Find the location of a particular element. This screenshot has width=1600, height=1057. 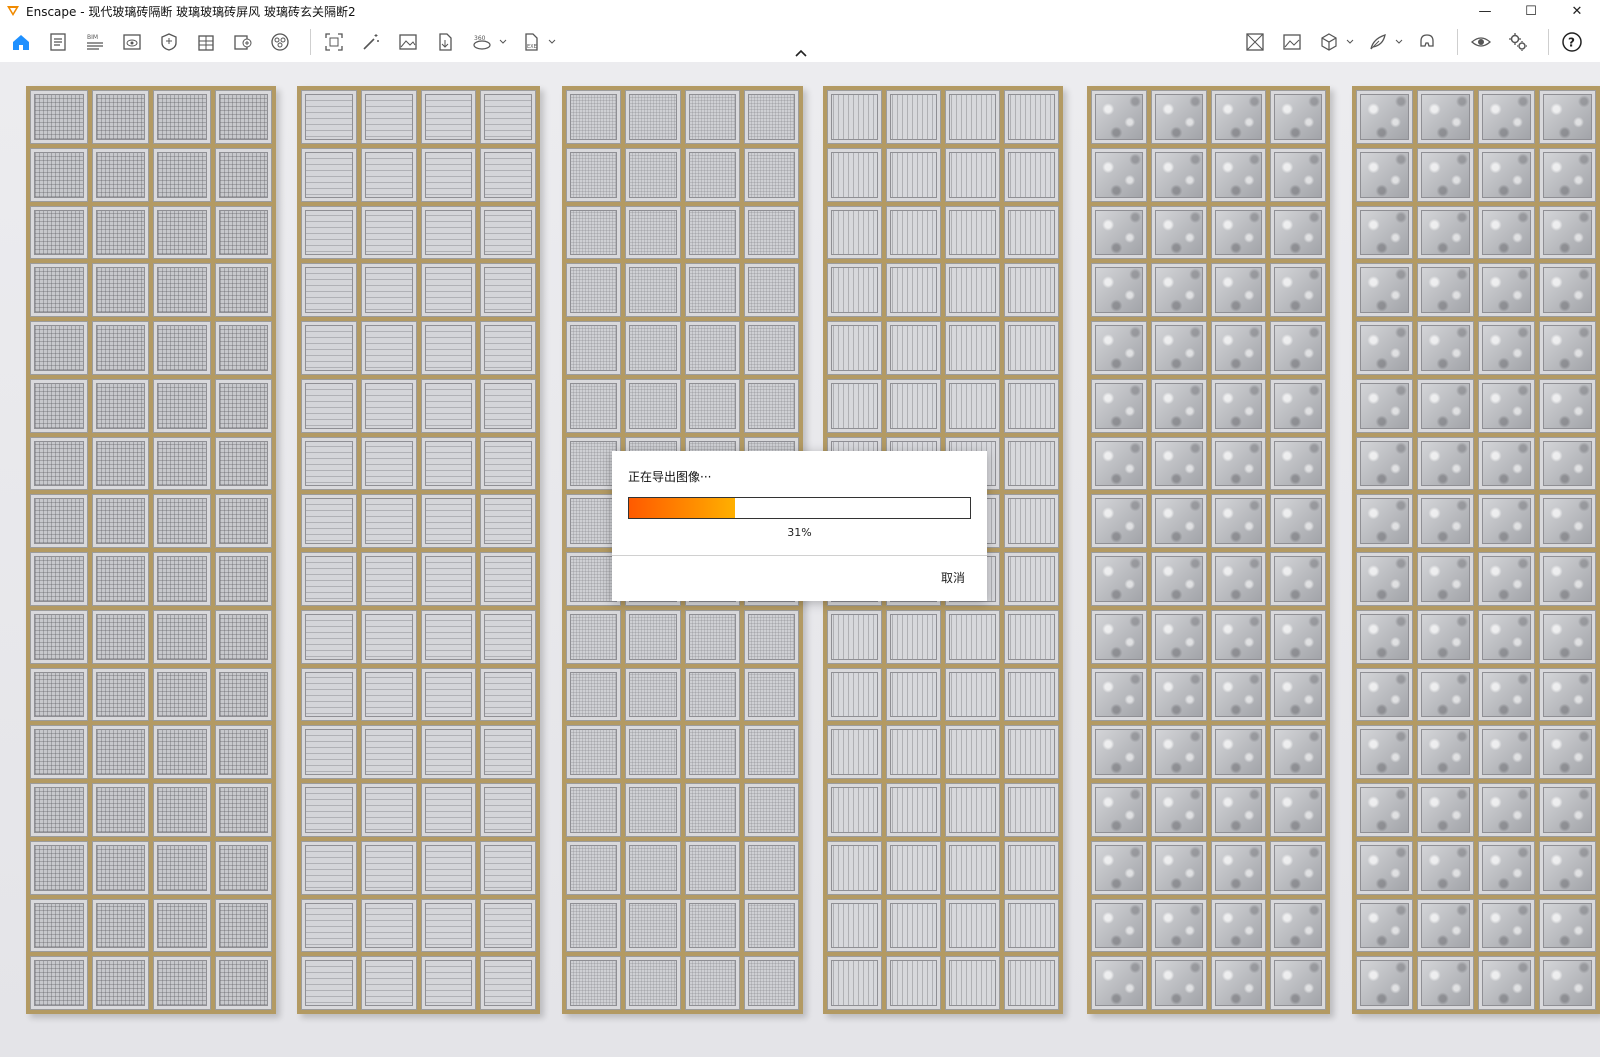

building-button is located at coordinates (206, 42).